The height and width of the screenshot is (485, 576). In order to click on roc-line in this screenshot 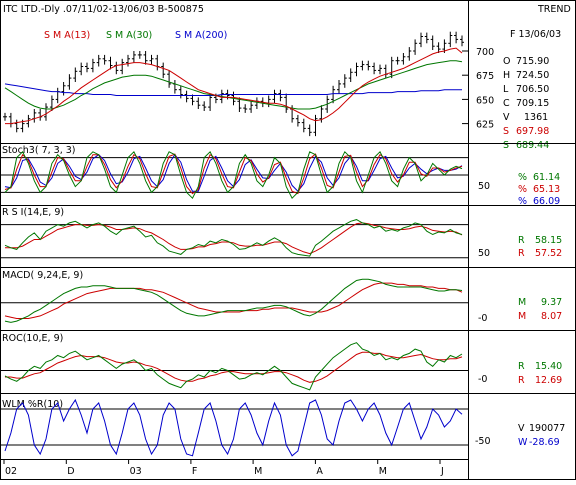, I will do `click(233, 366)`.